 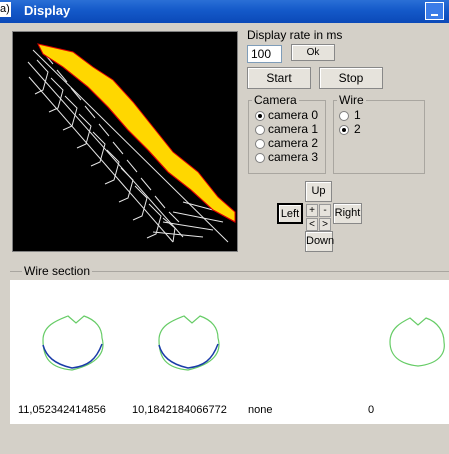 I want to click on camera-3-radio, so click(x=260, y=158).